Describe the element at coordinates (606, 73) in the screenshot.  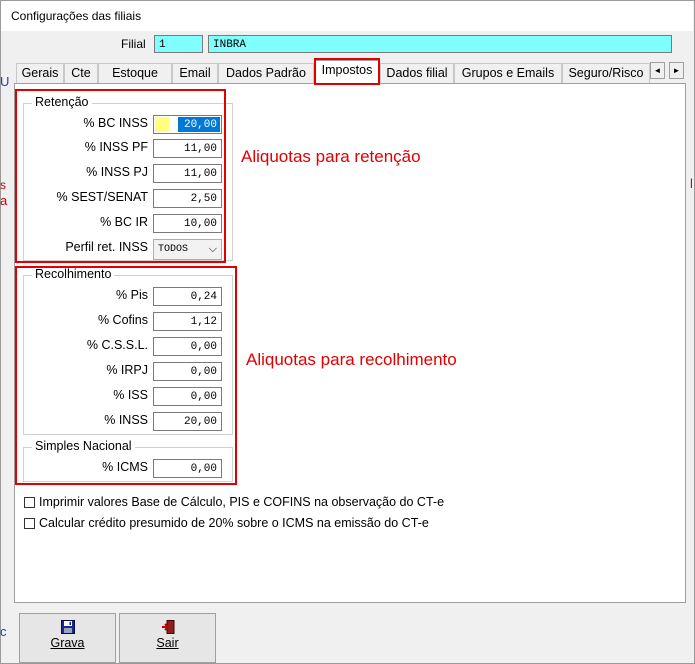
I see `tab-seguro-risco: Seguro/Risco` at that location.